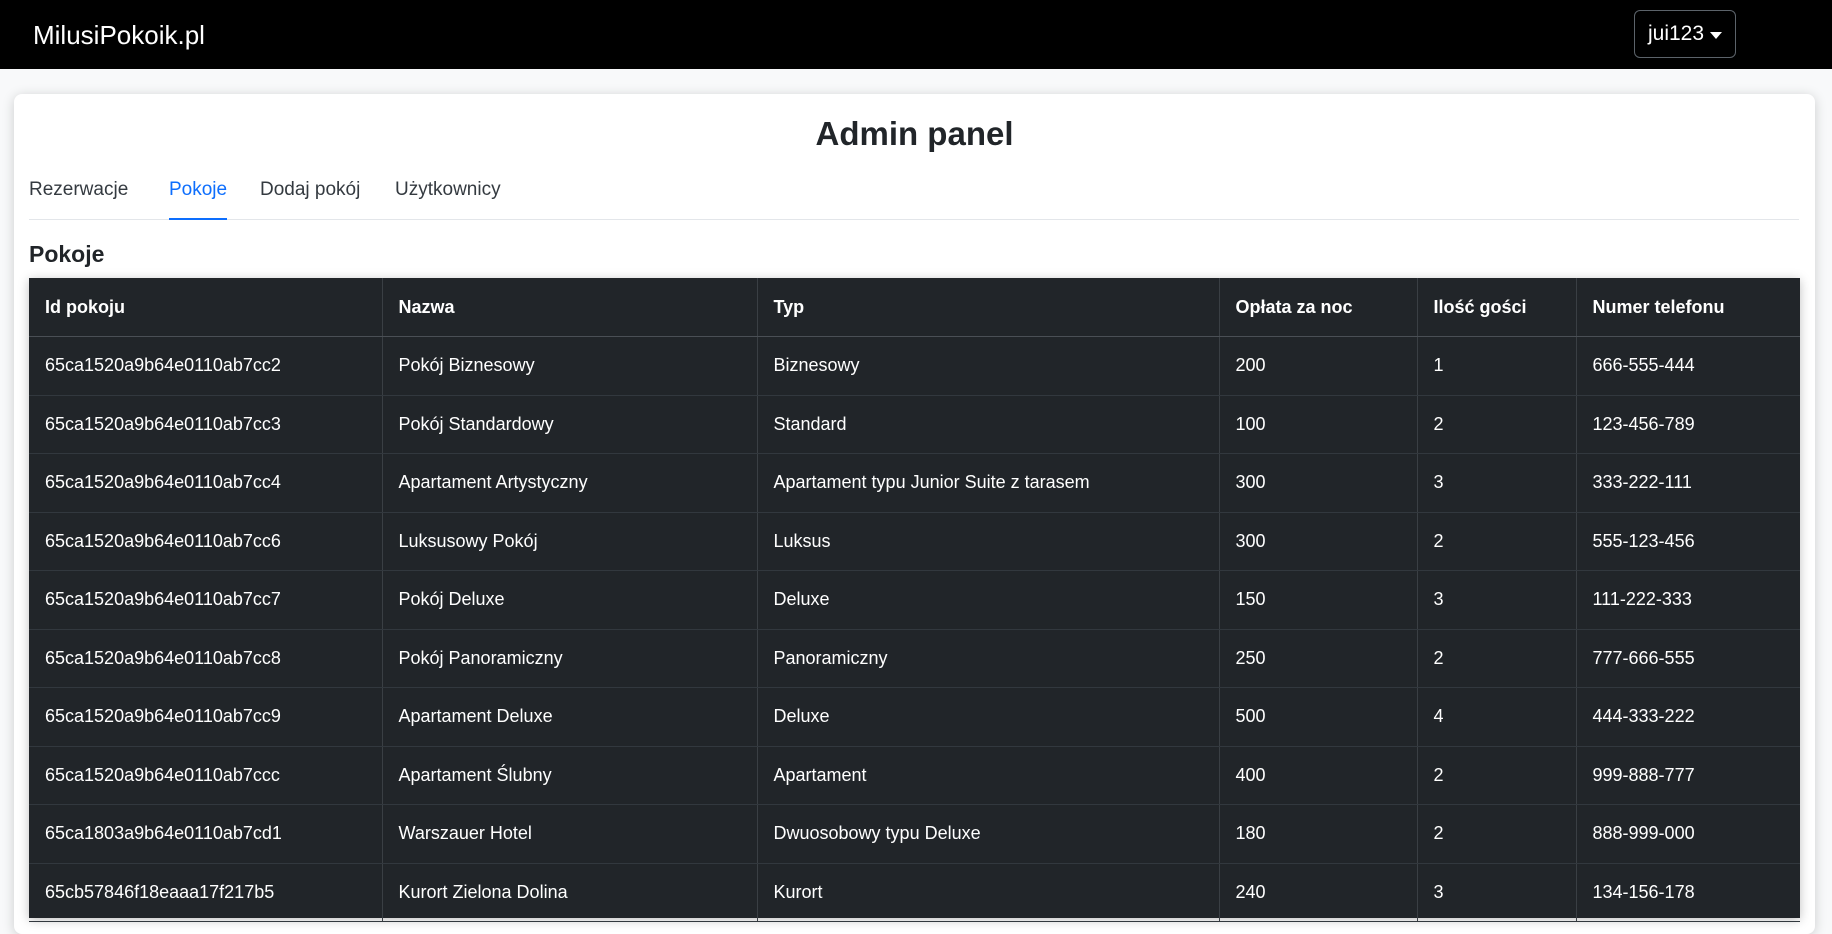  What do you see at coordinates (1688, 424) in the screenshot?
I see `cell-phone: 123-456-789` at bounding box center [1688, 424].